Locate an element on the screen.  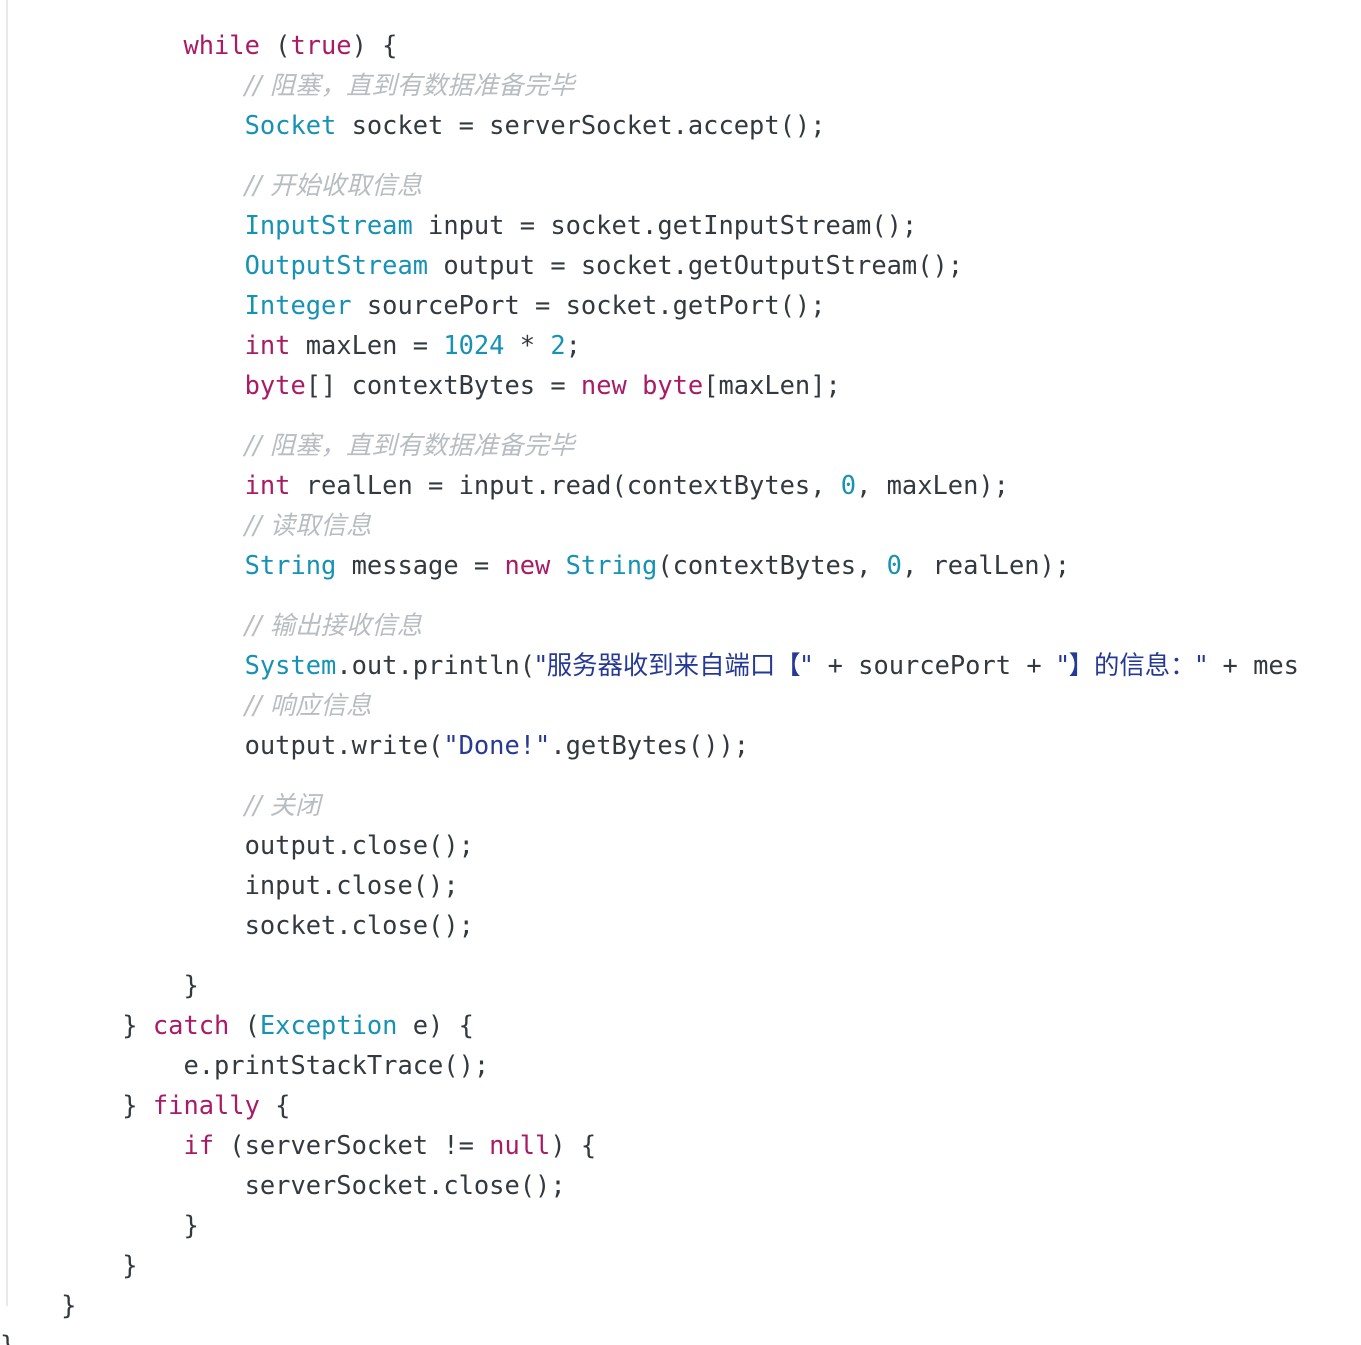
code-line: Integer sourcePort = socket.getPort(); is located at coordinates (680, 305).